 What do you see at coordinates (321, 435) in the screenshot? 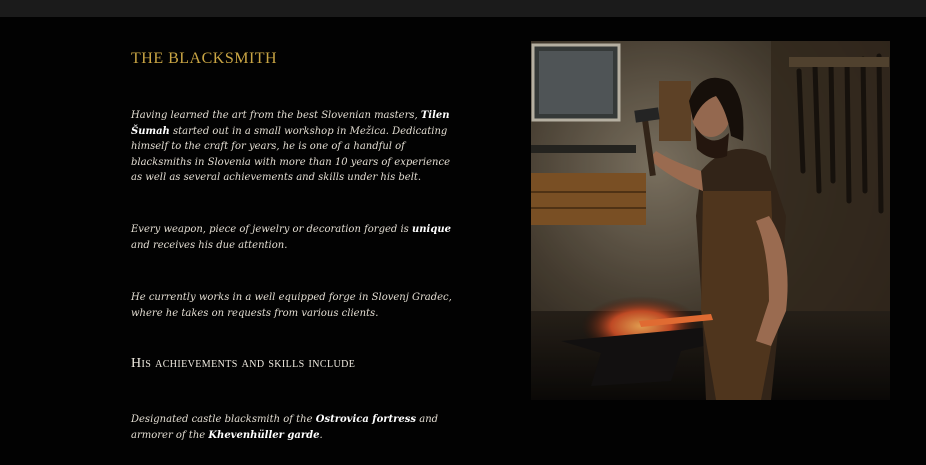
I see `achievement-text-end: .` at bounding box center [321, 435].